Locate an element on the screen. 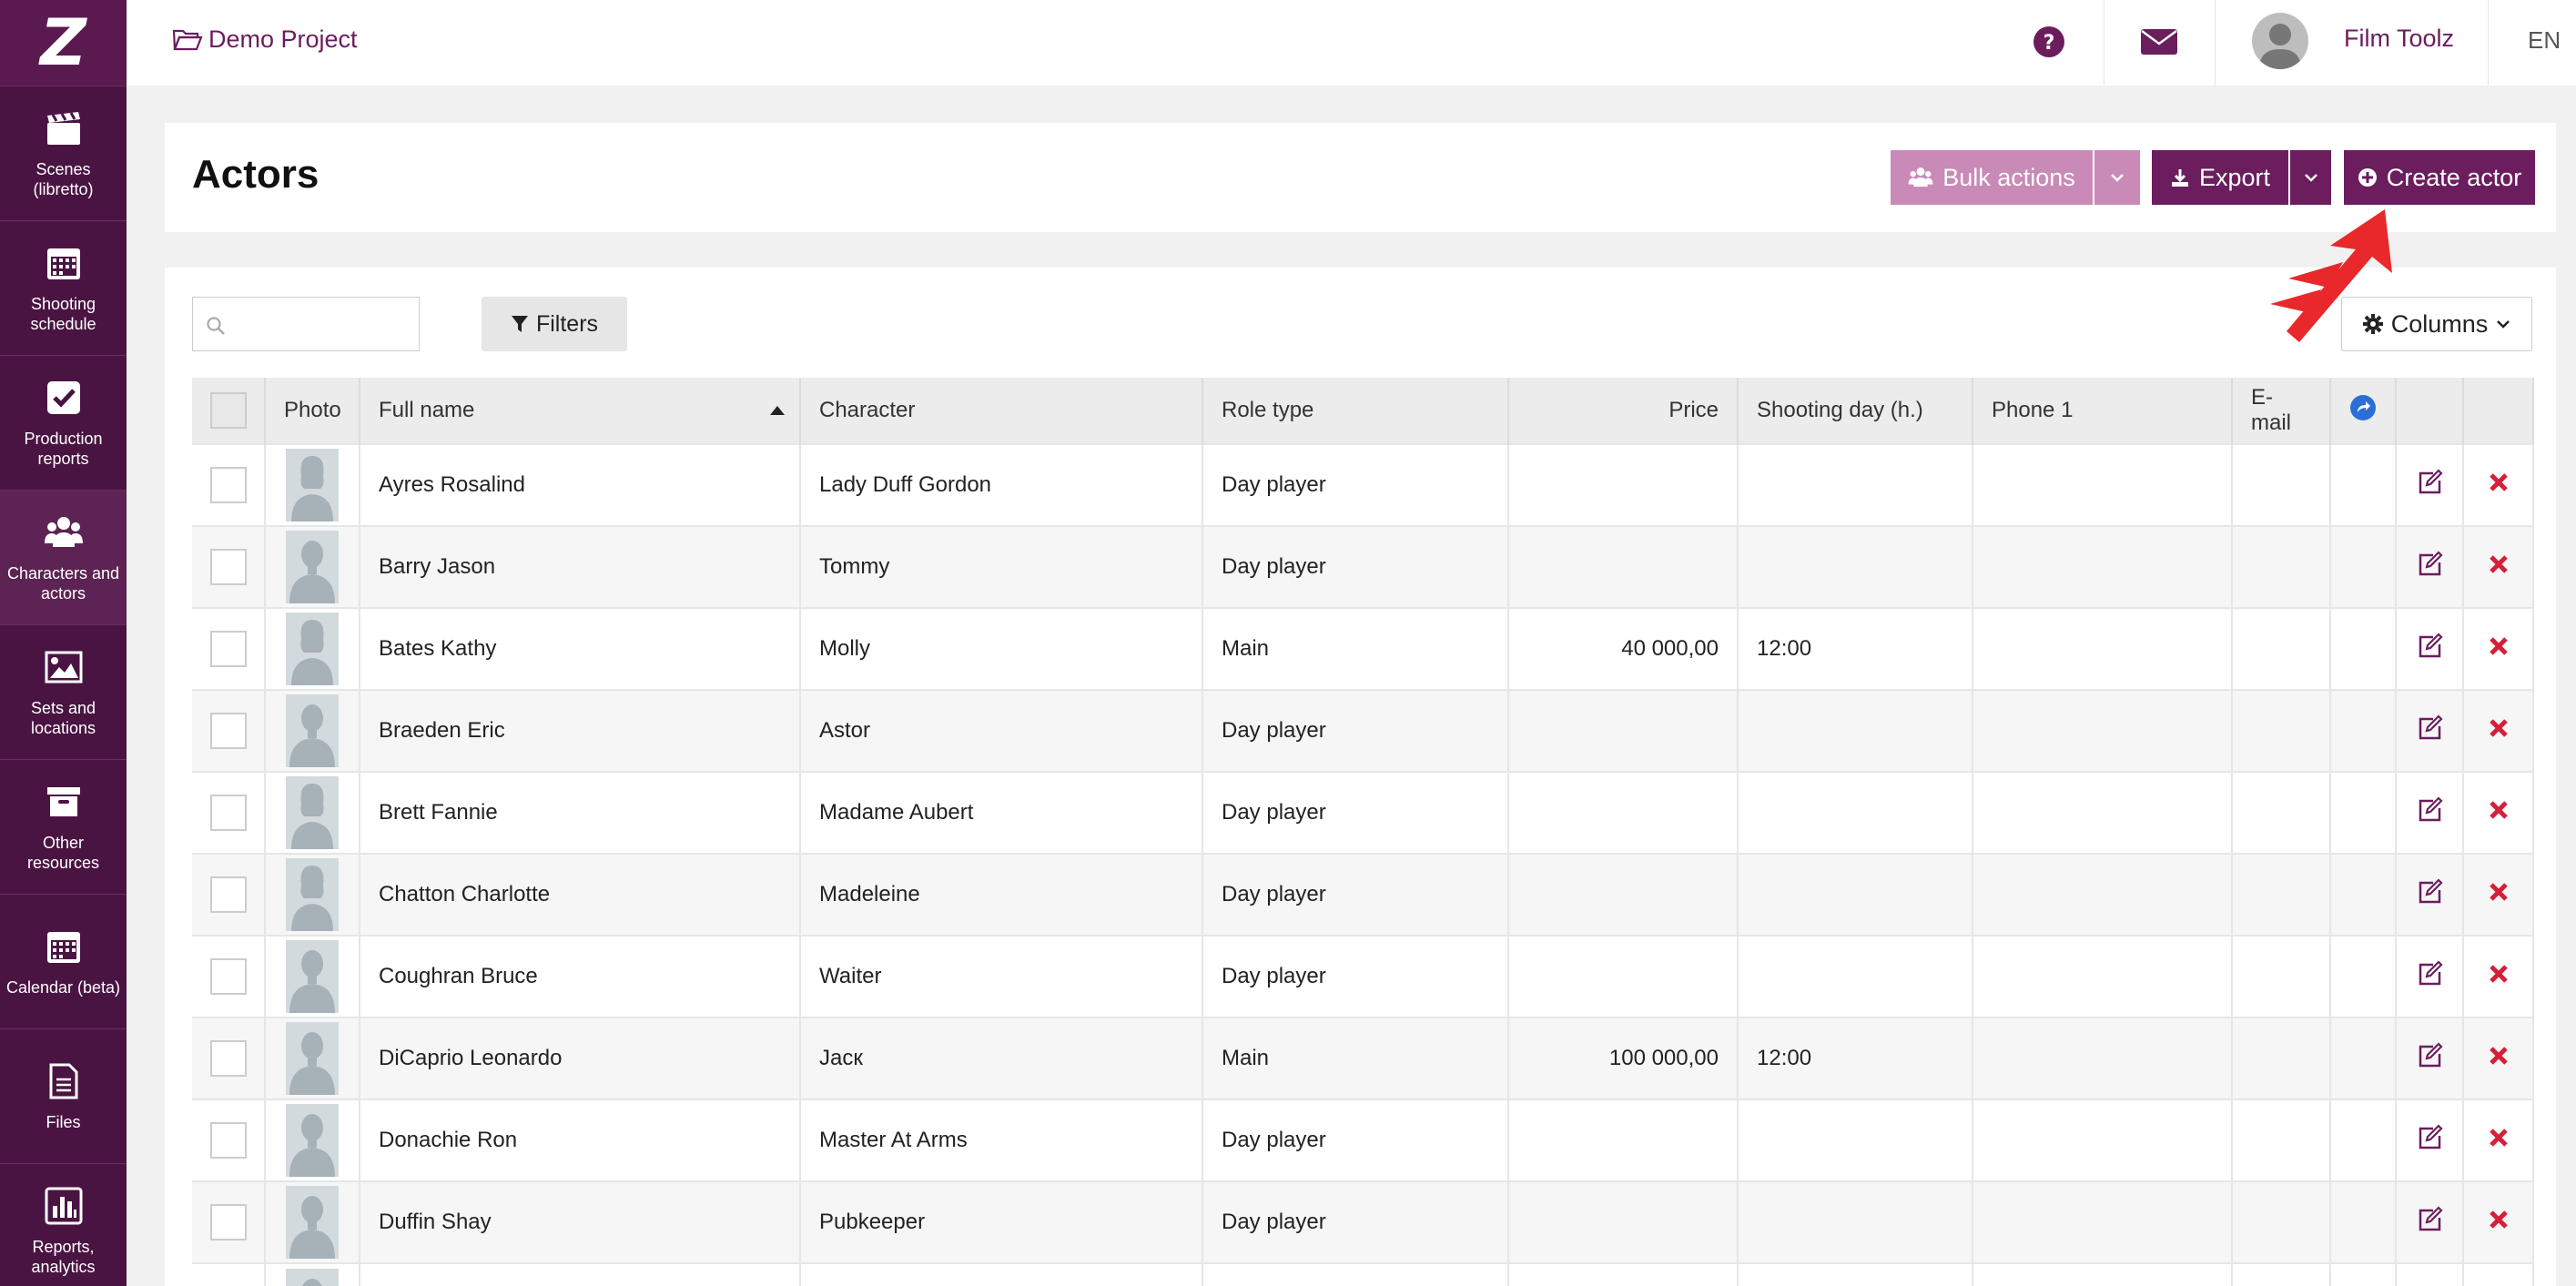 This screenshot has width=2576, height=1286. user-avatar is located at coordinates (2280, 41).